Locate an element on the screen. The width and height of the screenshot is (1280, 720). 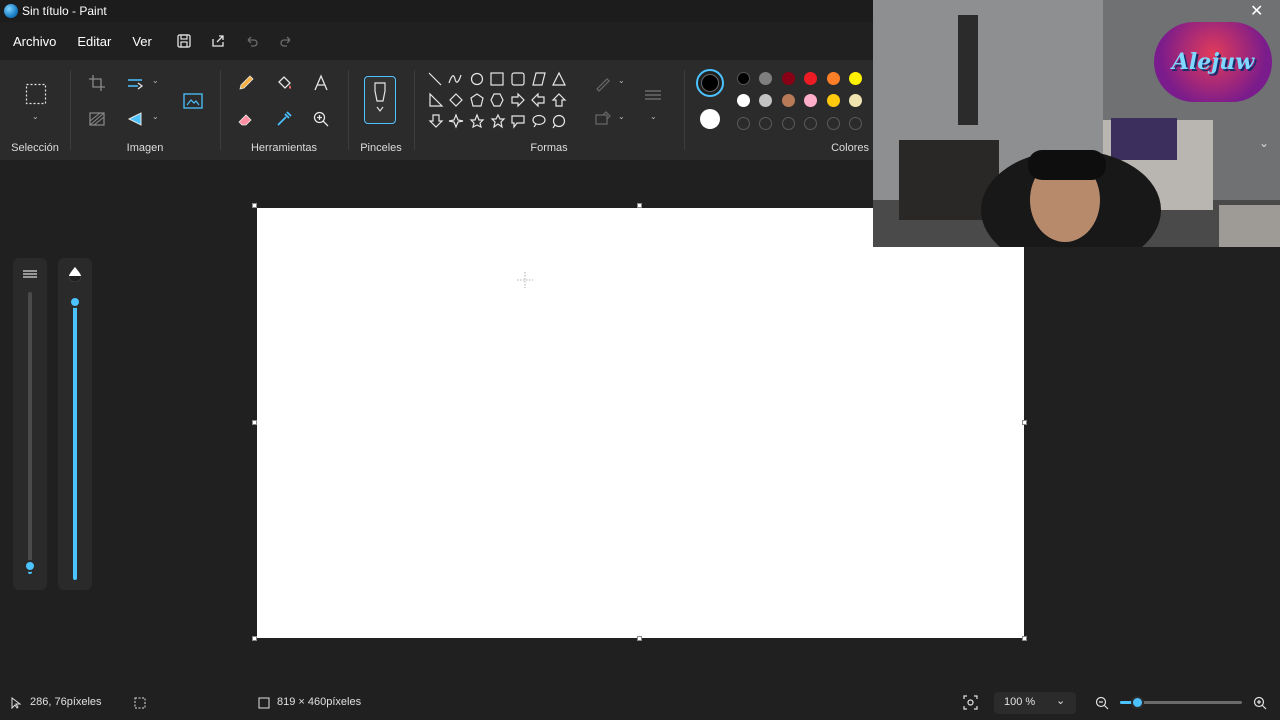
size-slider-panel is located at coordinates (30, 424).